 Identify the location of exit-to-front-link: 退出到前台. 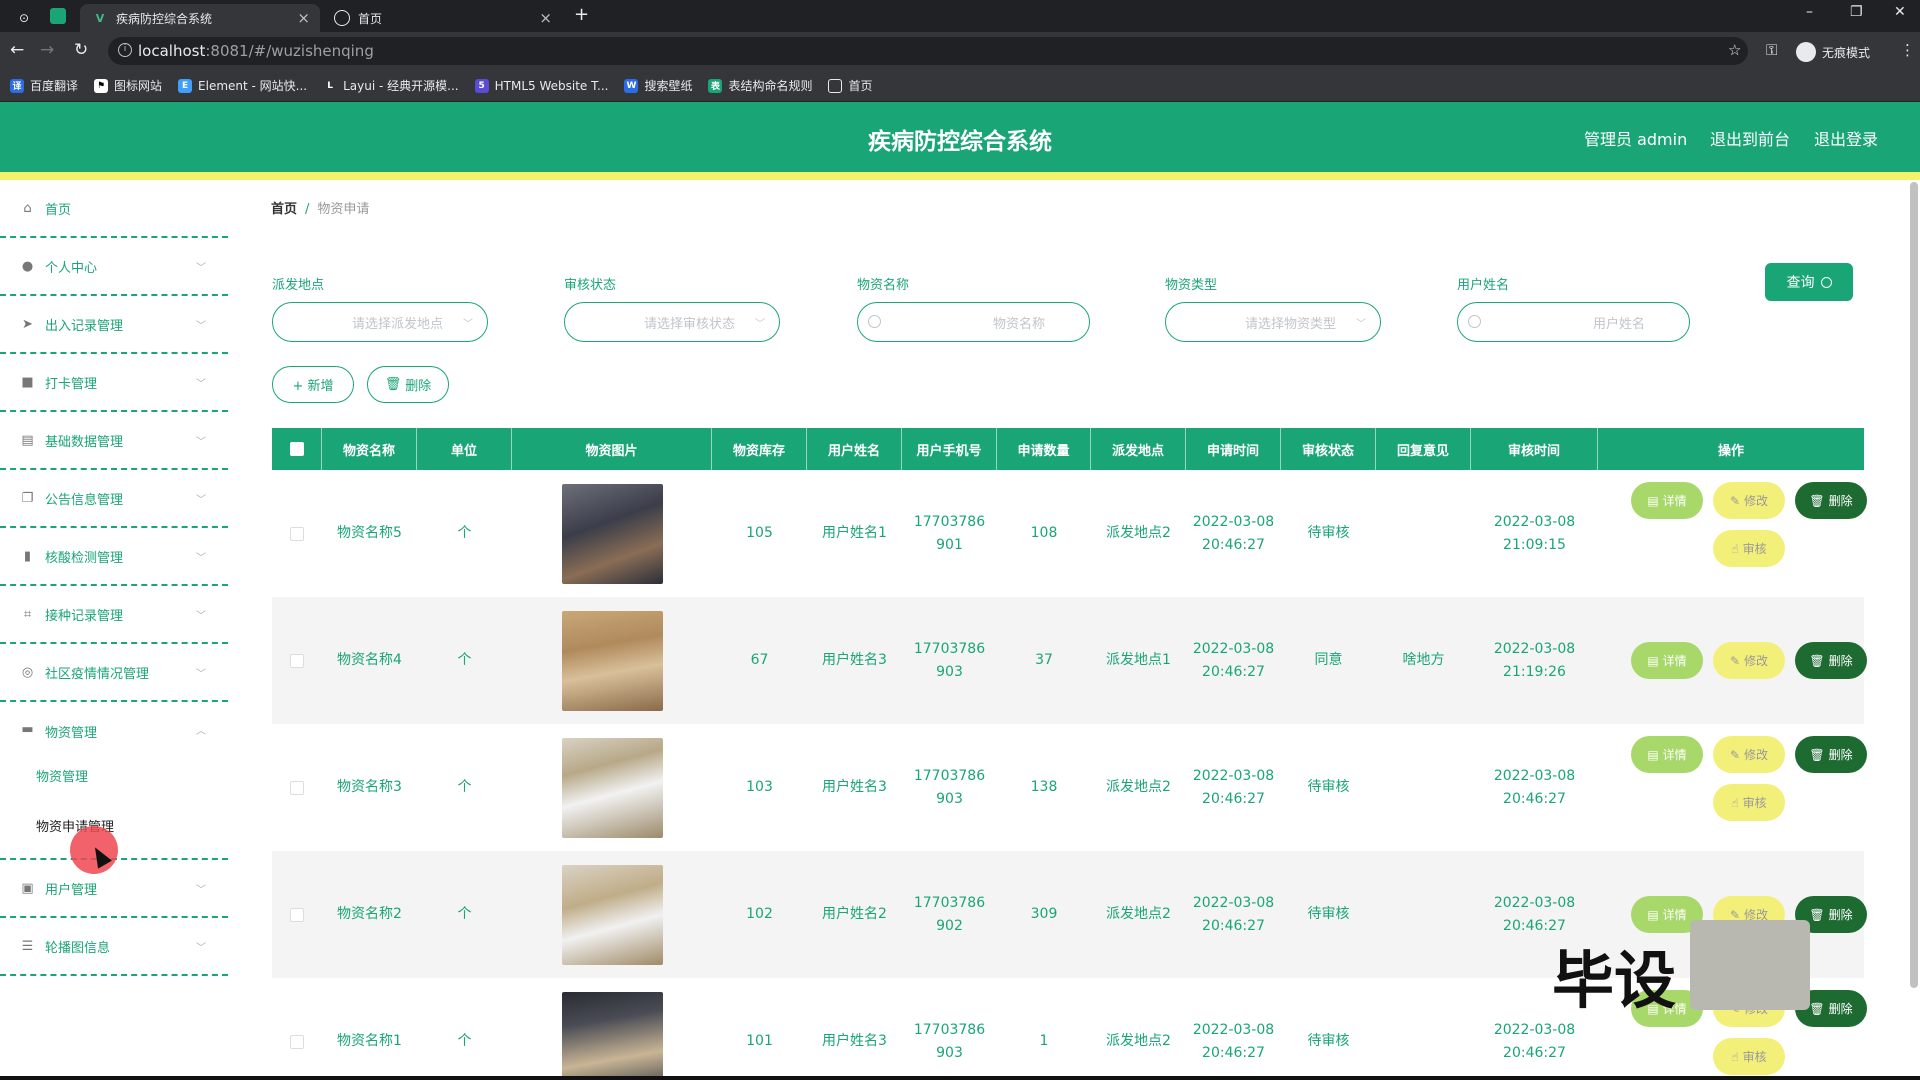
(1750, 138).